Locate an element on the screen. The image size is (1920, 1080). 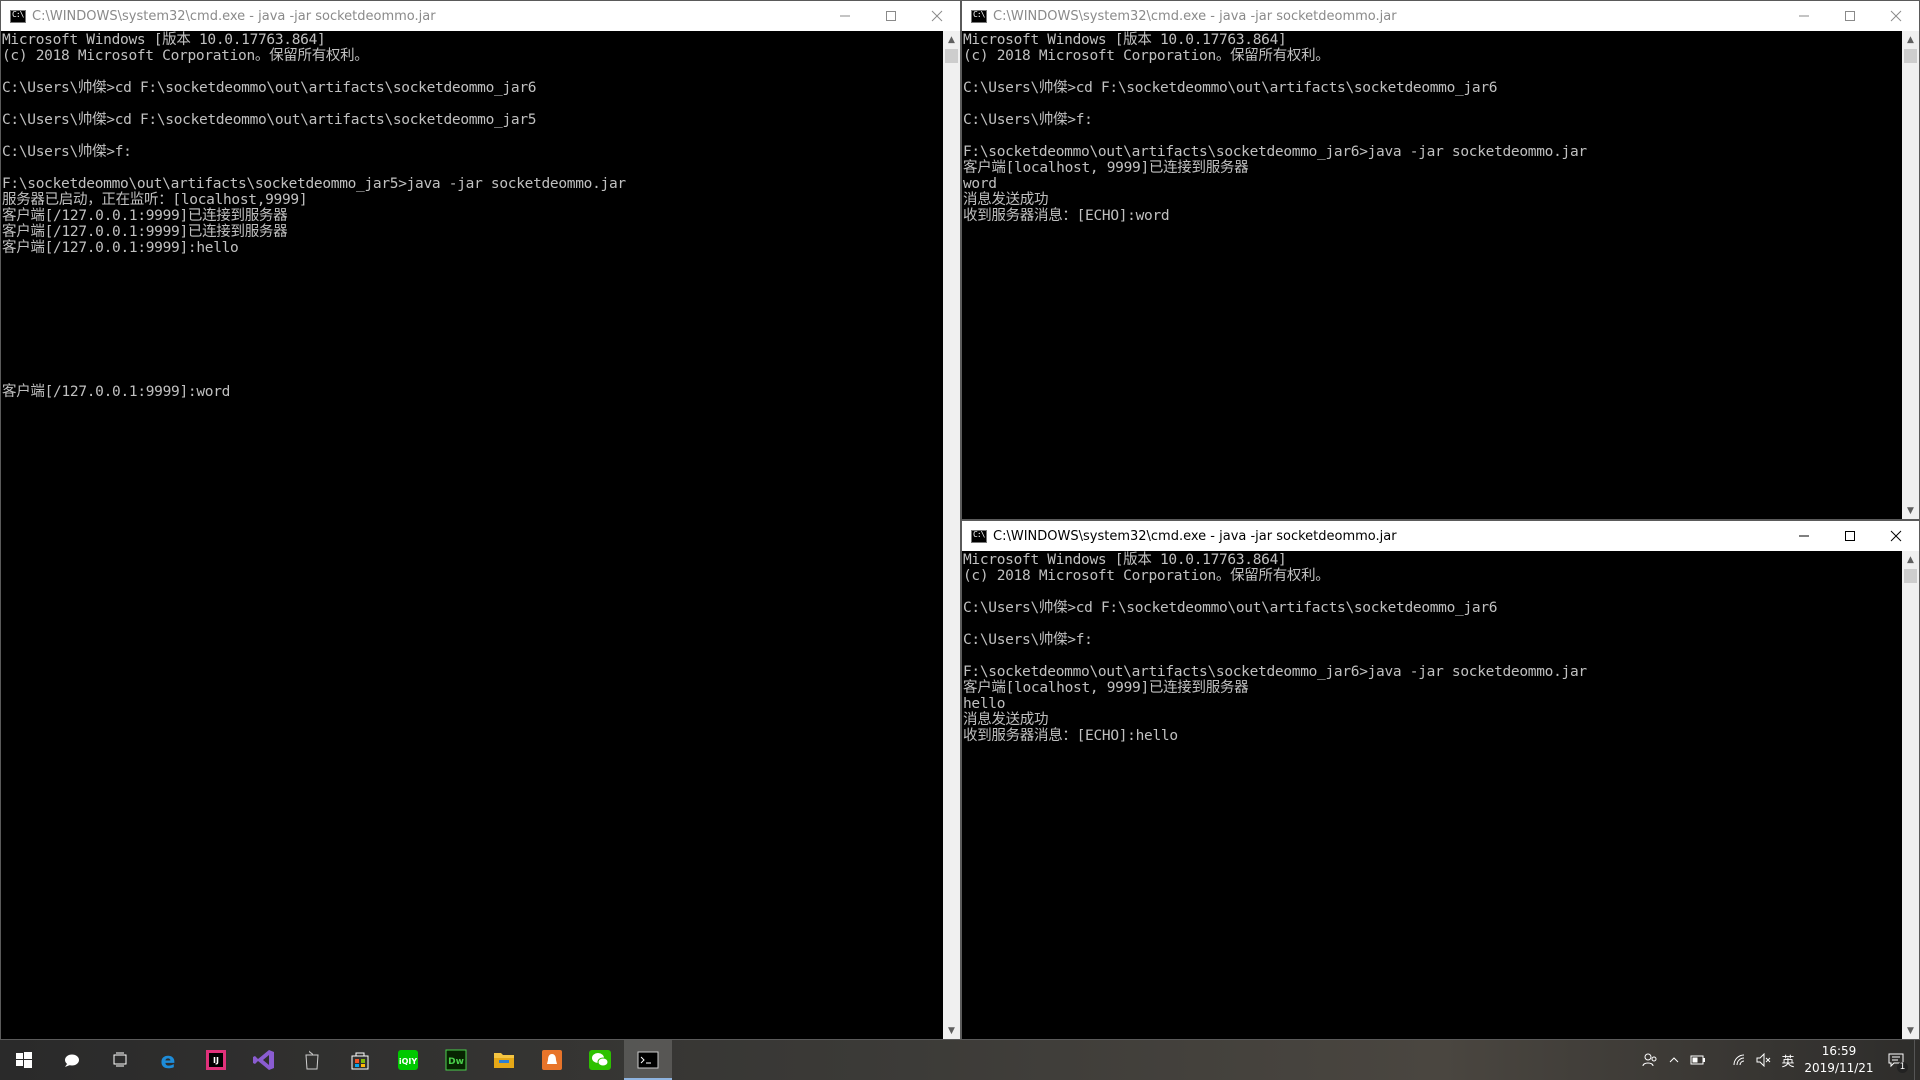
wifi-icon is located at coordinates (1740, 1060).